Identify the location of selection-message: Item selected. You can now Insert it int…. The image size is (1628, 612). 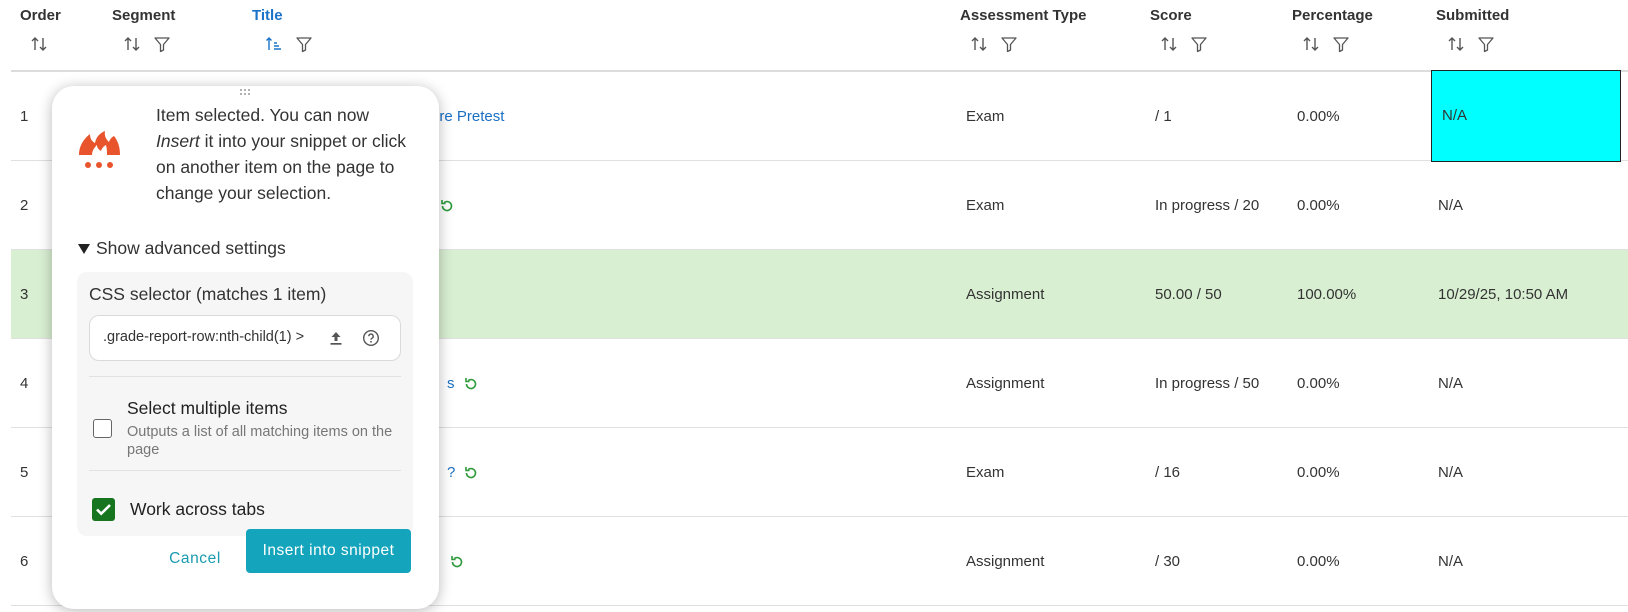
(286, 154).